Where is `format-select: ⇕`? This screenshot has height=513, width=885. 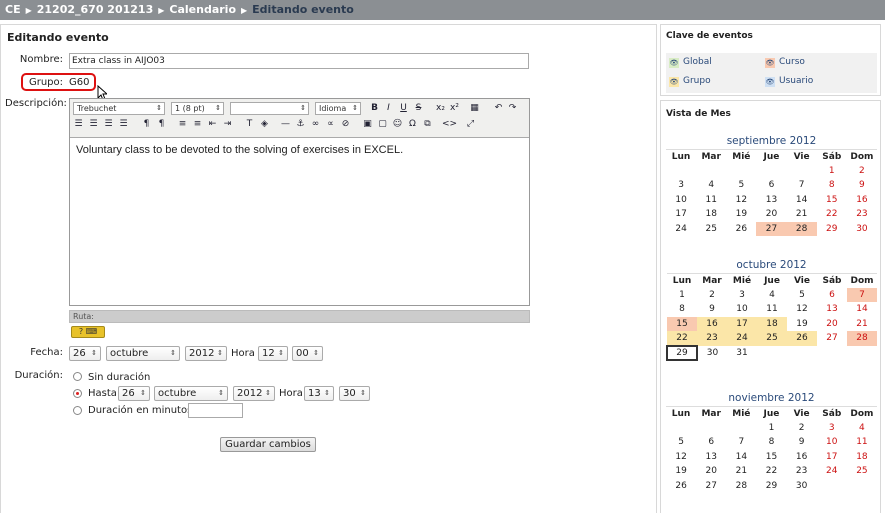
format-select: ⇕ is located at coordinates (269, 108).